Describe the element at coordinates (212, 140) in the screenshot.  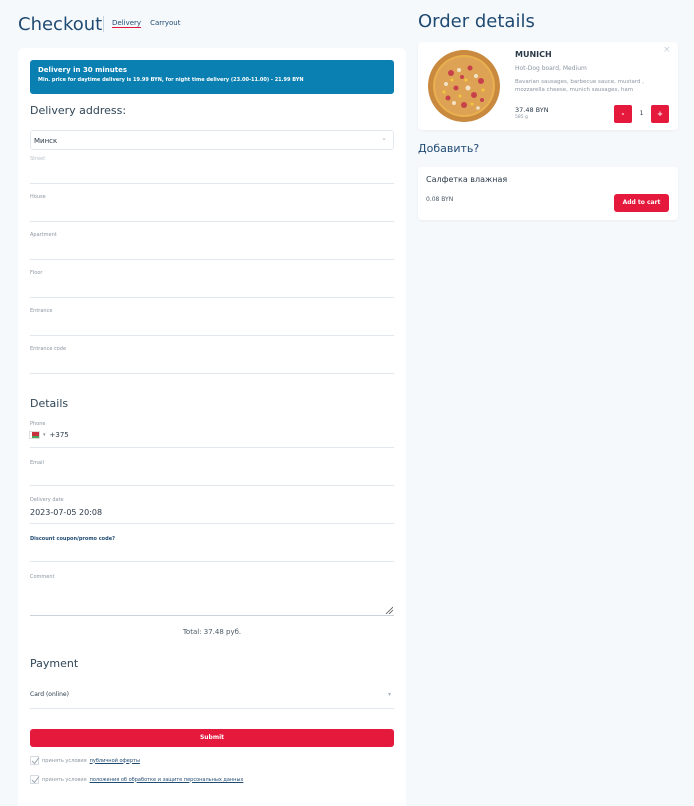
I see `city-select: Минск ⌄` at that location.